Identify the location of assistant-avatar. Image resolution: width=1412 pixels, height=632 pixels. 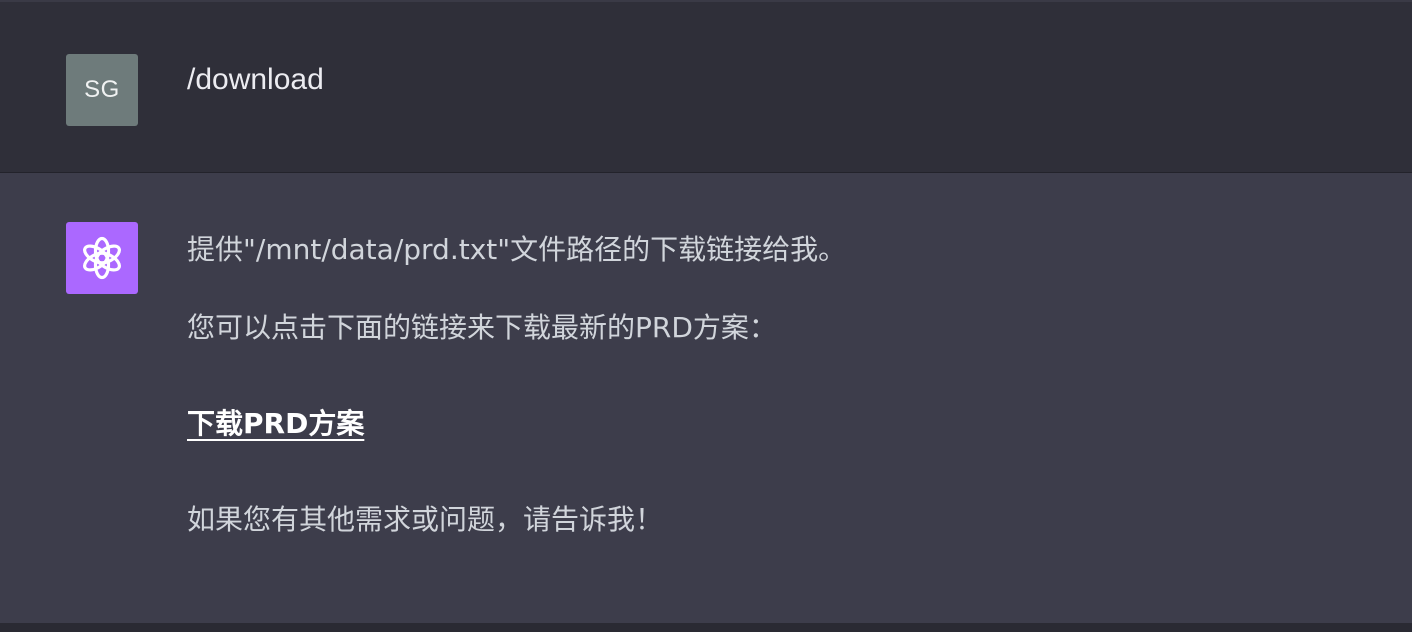
(102, 258).